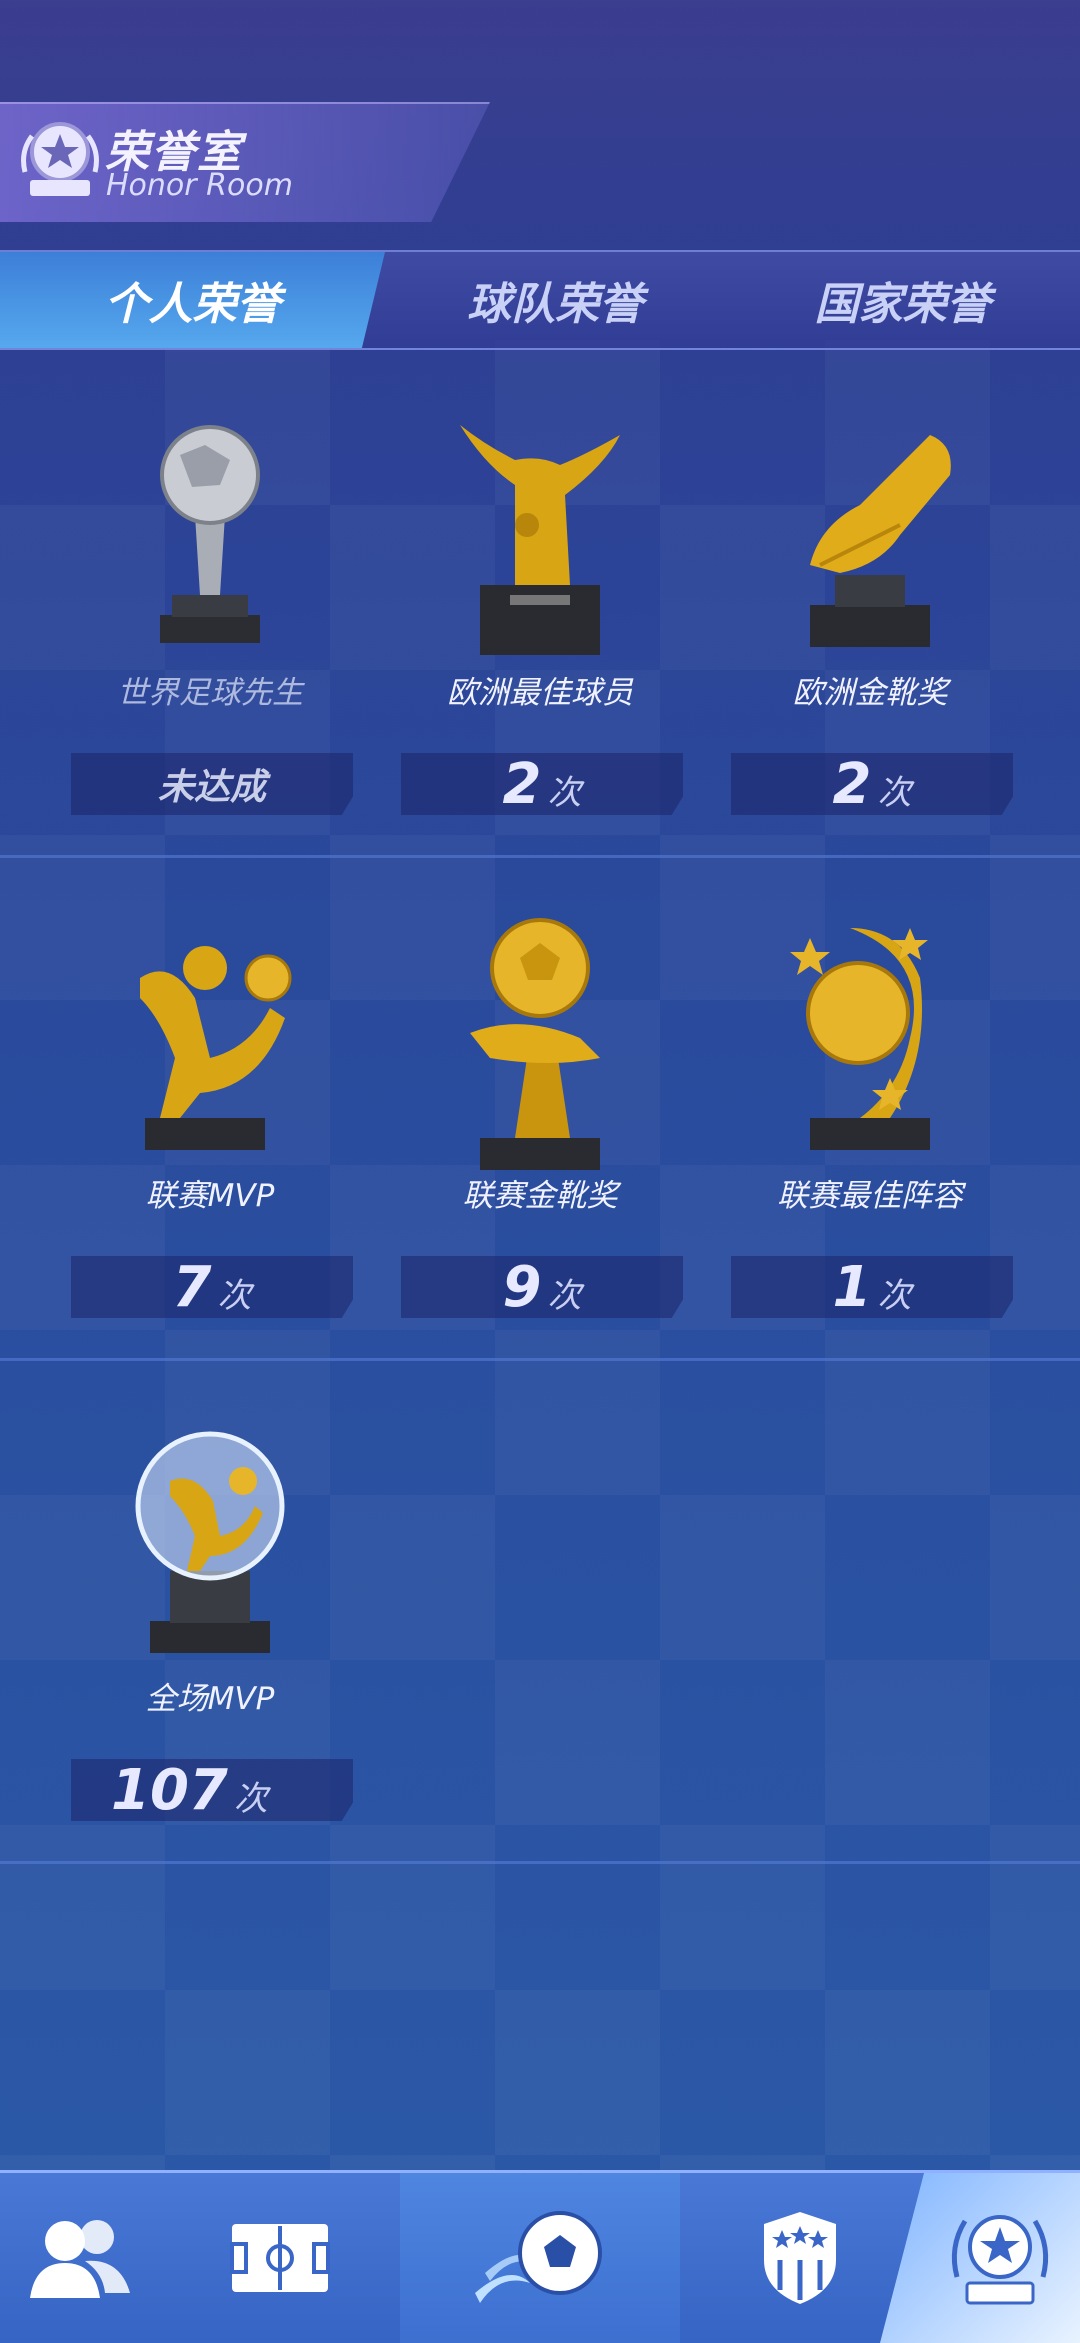  I want to click on honor-count: 1, so click(852, 1287).